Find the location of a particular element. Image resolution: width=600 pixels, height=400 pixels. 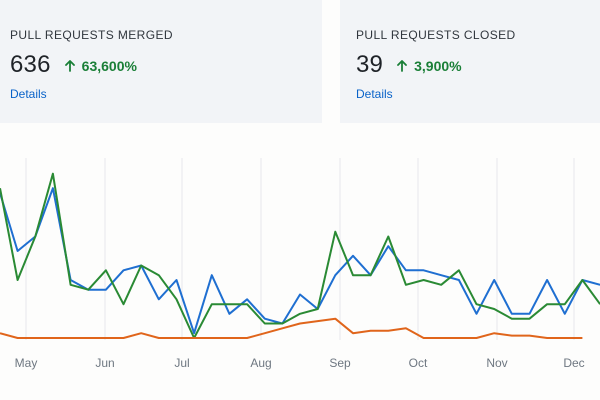

chart-x-axis: May Jun Jul Aug Sep Oct Nov Dec is located at coordinates (300, 363).